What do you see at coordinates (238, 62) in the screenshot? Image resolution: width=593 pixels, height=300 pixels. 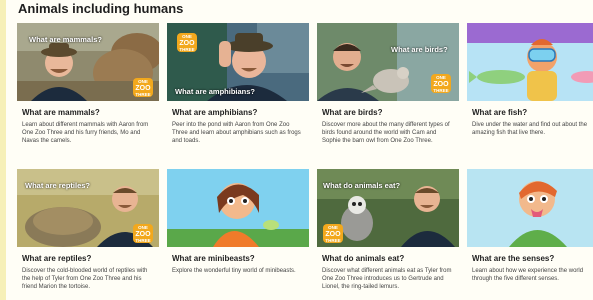 I see `video-thumbnail: What are amphibians? ONE ZOO THREE` at bounding box center [238, 62].